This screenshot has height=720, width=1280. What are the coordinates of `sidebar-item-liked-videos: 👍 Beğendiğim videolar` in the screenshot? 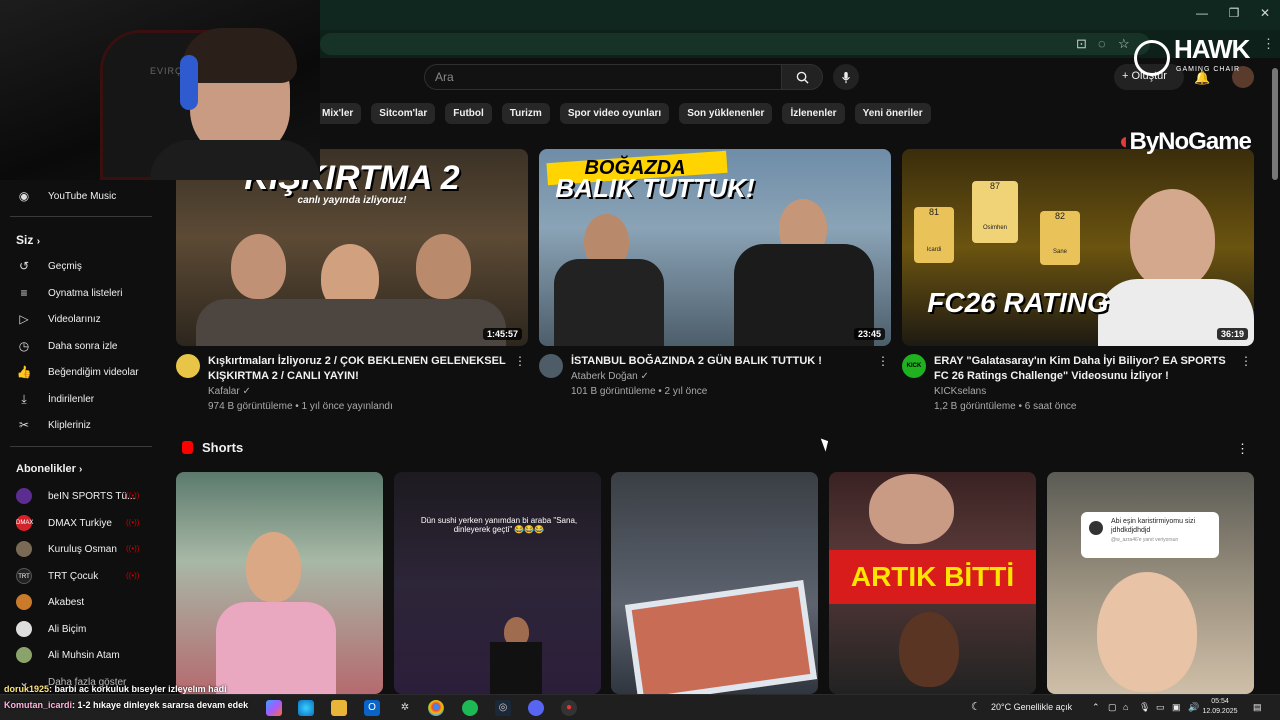 It's located at (86, 372).